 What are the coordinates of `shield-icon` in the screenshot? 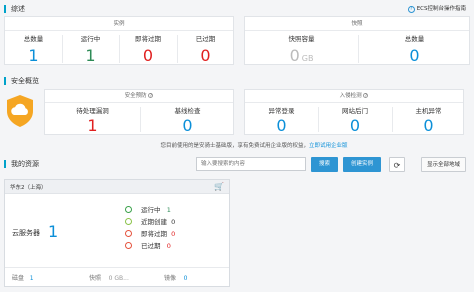 It's located at (20, 111).